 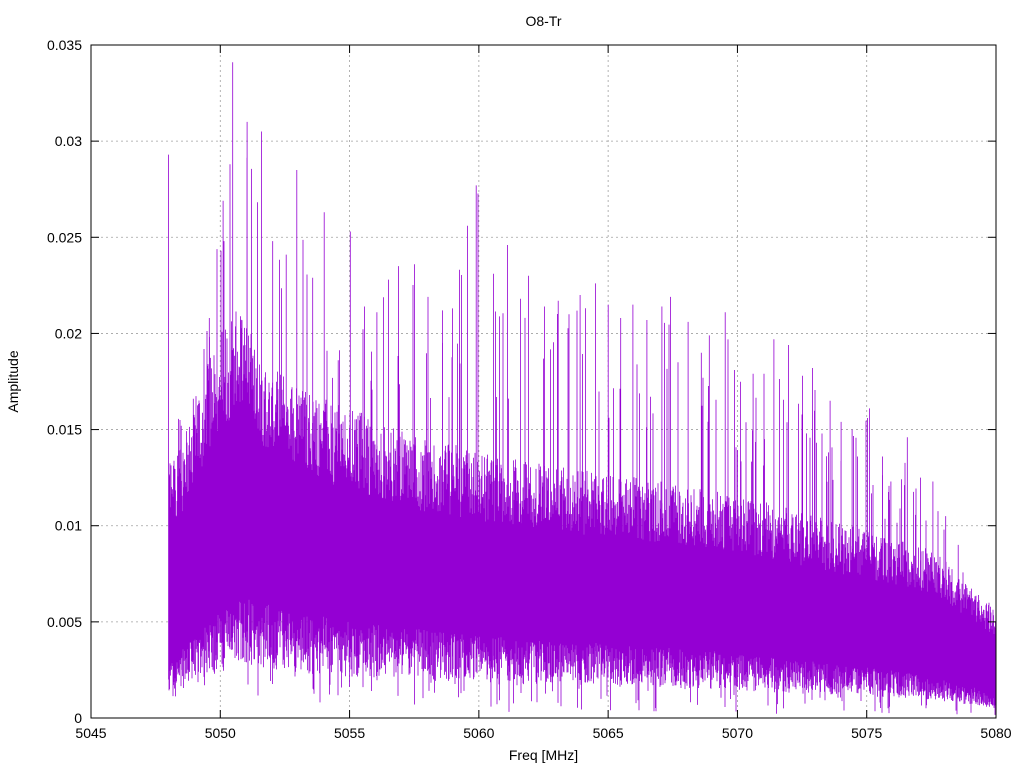 I want to click on x-tick-label: 5055, so click(x=349, y=733).